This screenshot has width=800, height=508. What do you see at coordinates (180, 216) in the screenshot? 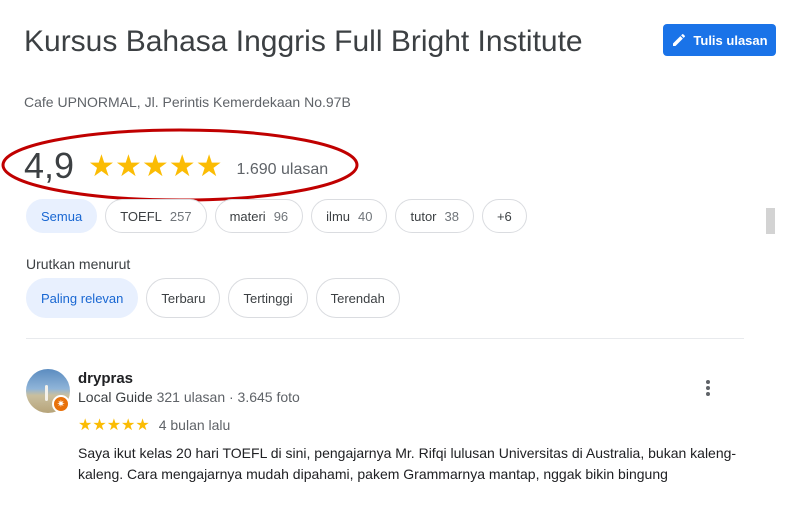
I see `topic-chip-count: 257` at bounding box center [180, 216].